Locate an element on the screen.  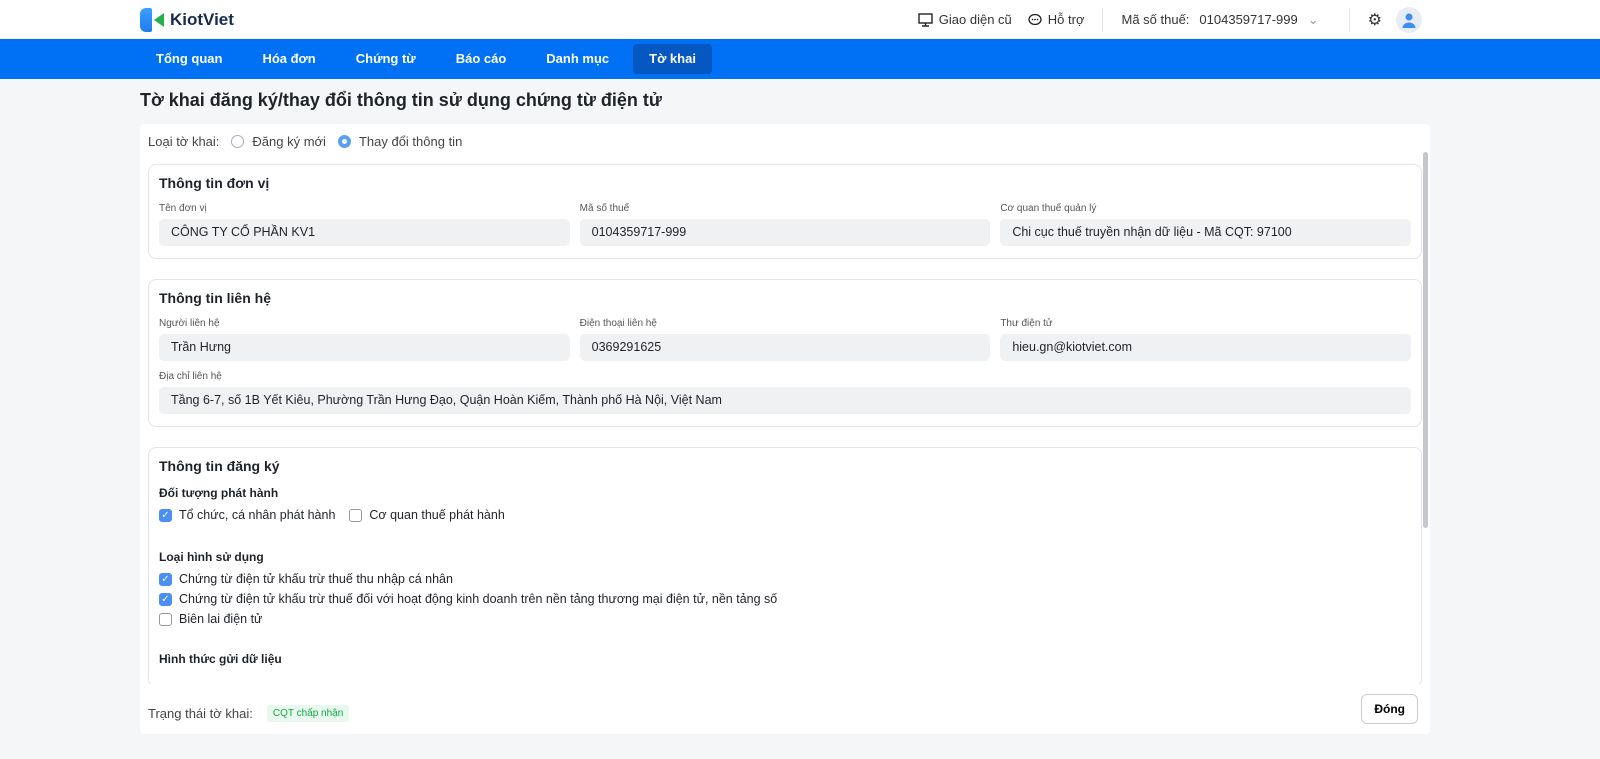
tax-code-value: 0104359717-999 is located at coordinates (1248, 19).